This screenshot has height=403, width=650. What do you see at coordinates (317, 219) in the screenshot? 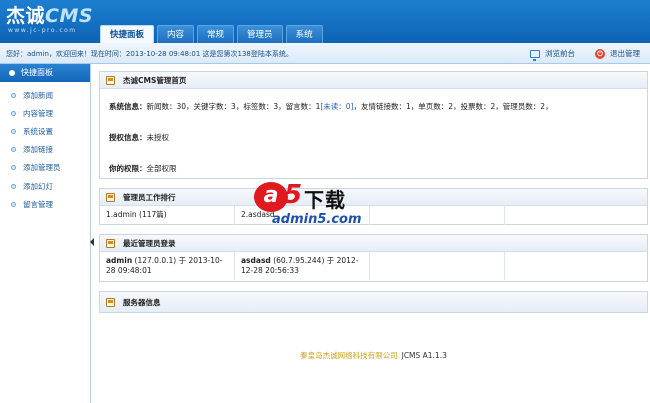
I see `watermark-url: admin5.com` at bounding box center [317, 219].